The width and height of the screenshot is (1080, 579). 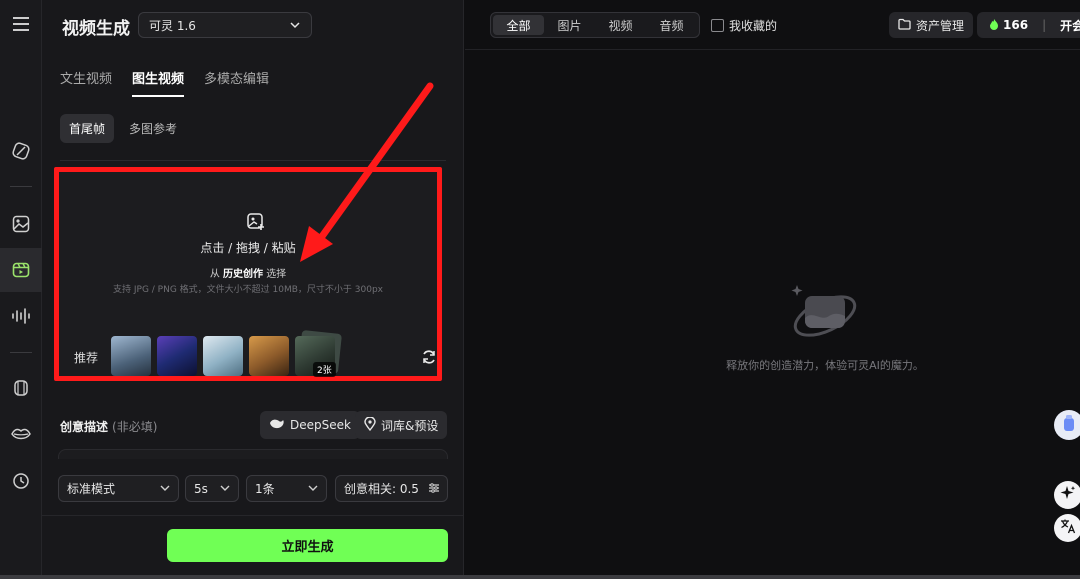 I want to click on sparkle-icon, so click(x=1068, y=495).